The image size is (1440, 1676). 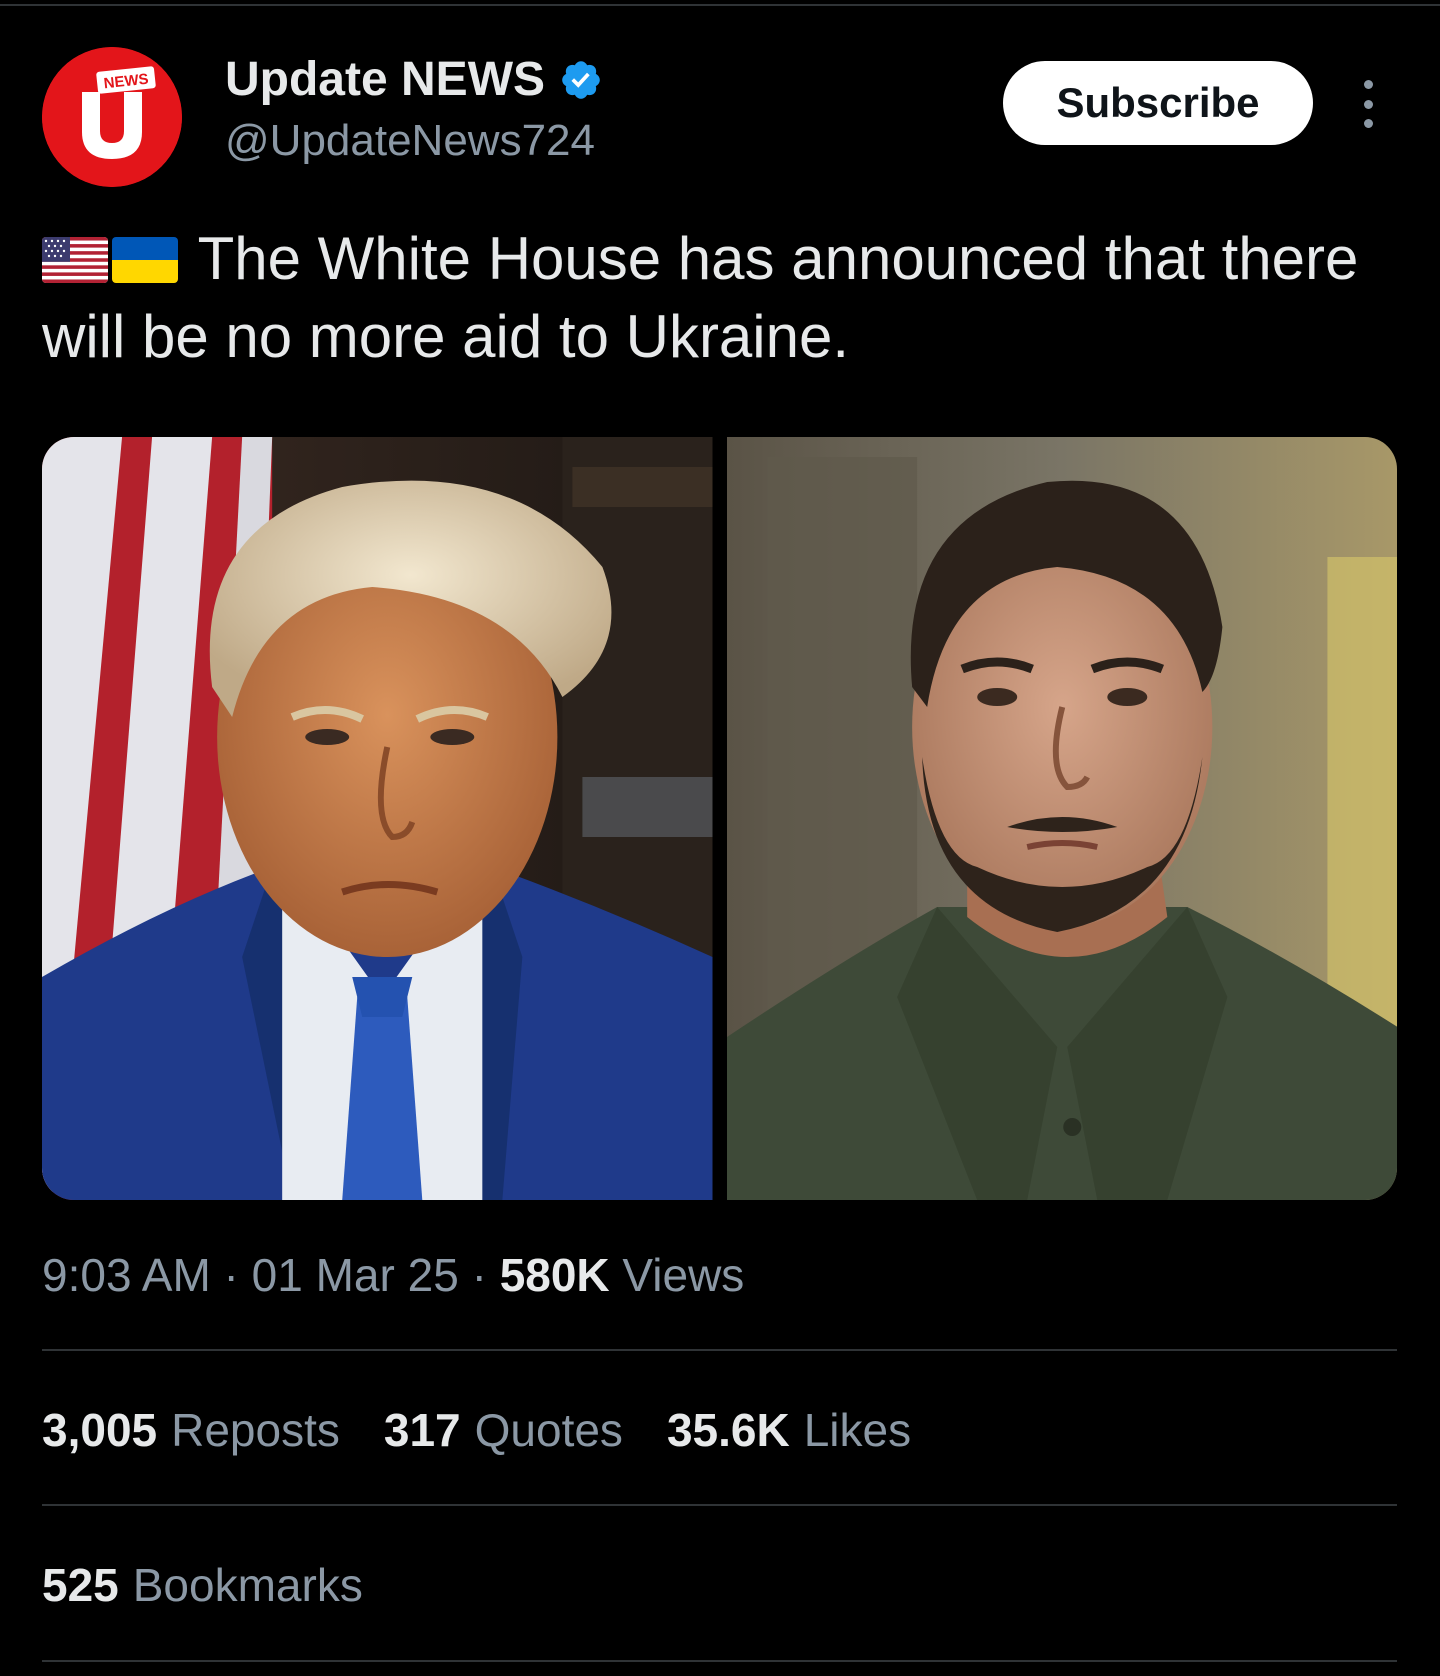 I want to click on tweet-time: 9:03 AM, so click(x=126, y=1275).